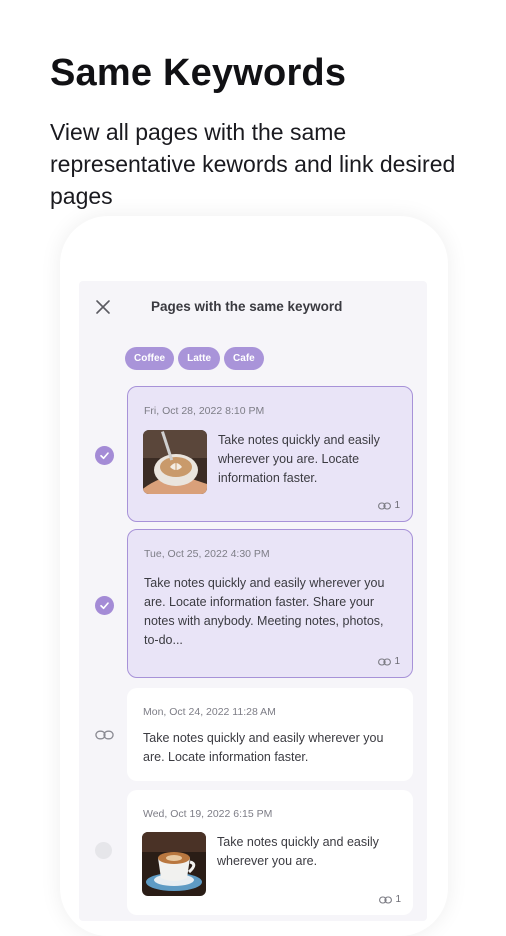  What do you see at coordinates (199, 358) in the screenshot?
I see `keyword-chip: Latte` at bounding box center [199, 358].